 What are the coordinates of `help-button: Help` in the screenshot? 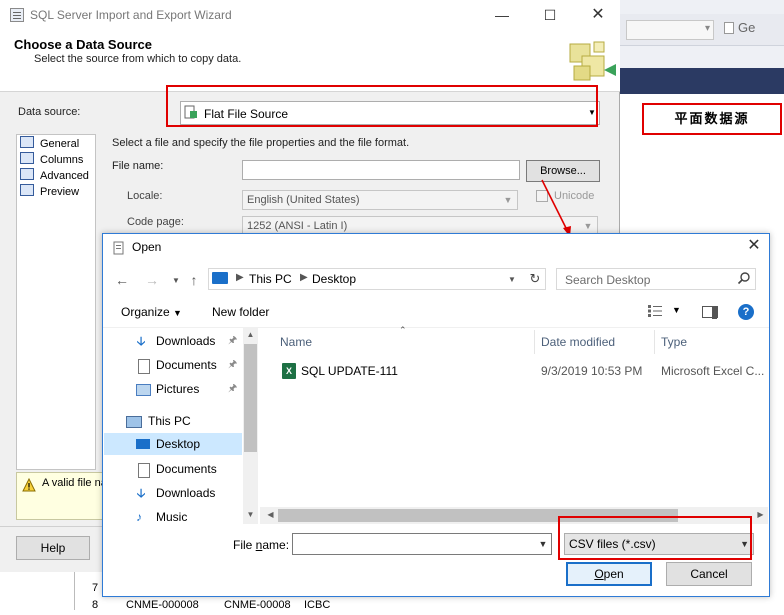 It's located at (53, 548).